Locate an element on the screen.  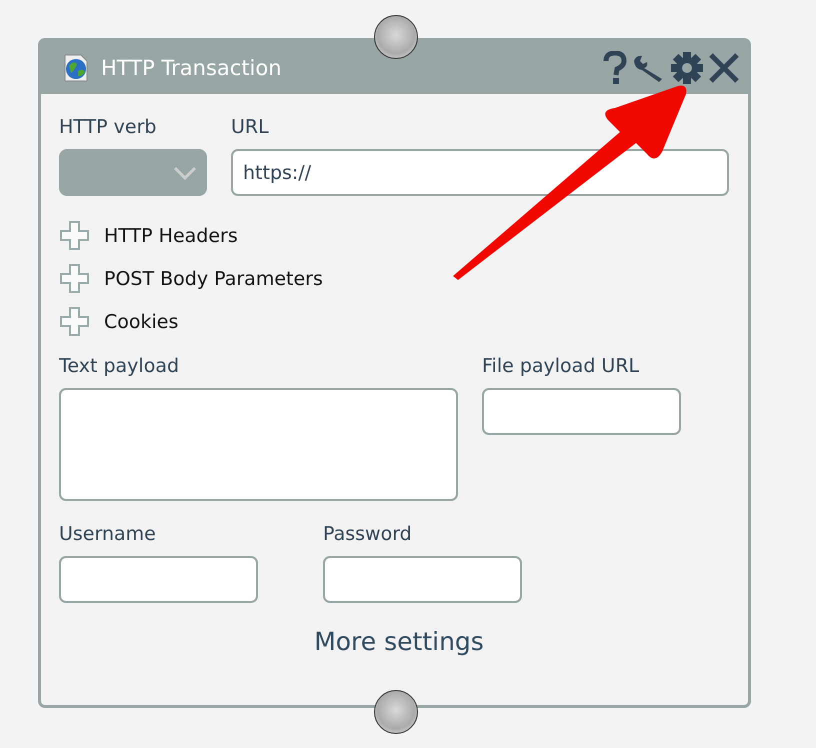
chevron-down-icon is located at coordinates (185, 173).